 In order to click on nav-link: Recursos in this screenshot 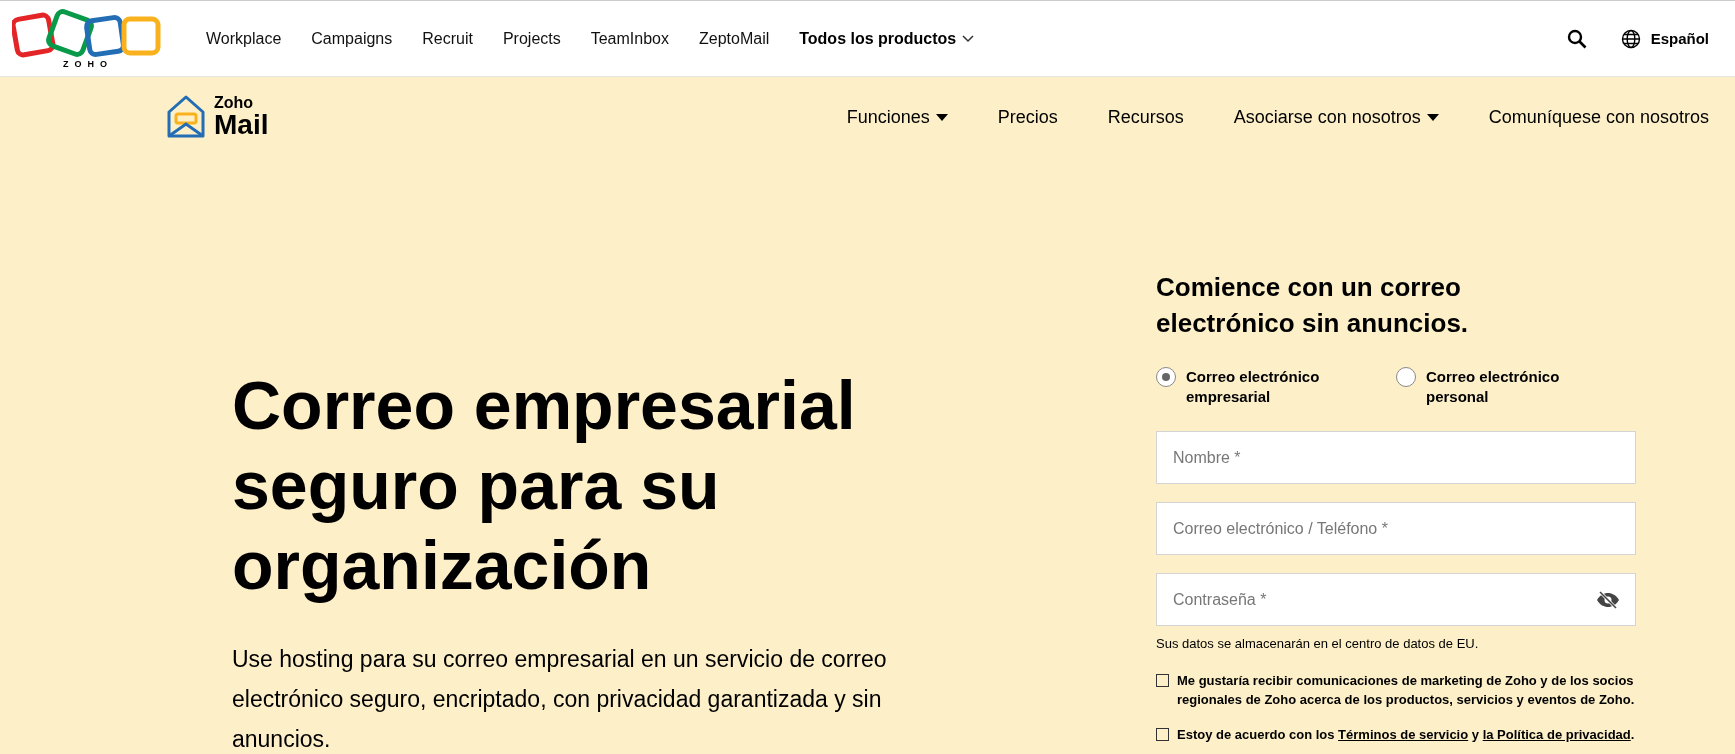, I will do `click(1145, 117)`.